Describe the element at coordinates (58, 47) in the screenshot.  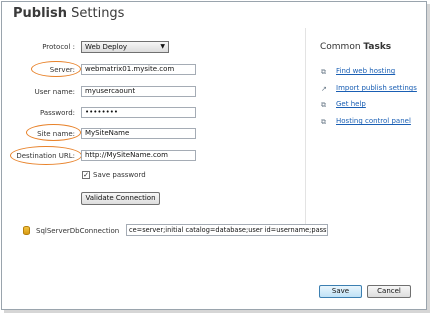
I see `protocol-label: Protocol :` at that location.